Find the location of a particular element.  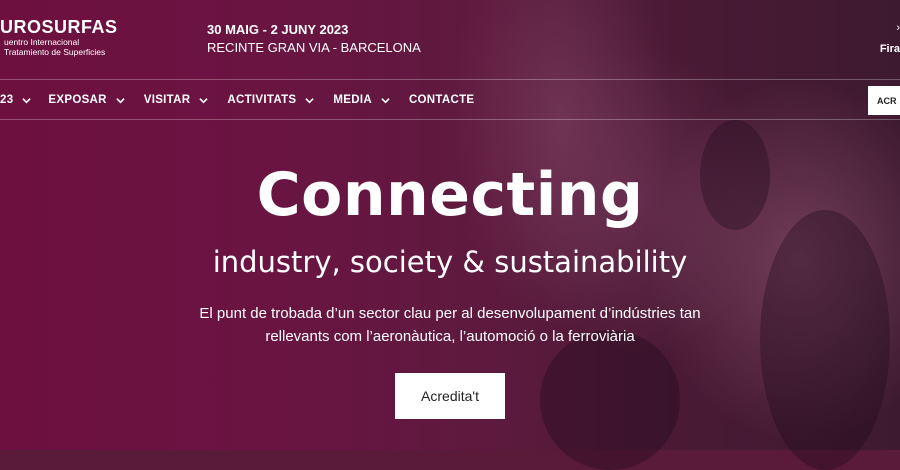

nav-item-edition: 23 is located at coordinates (16, 100).